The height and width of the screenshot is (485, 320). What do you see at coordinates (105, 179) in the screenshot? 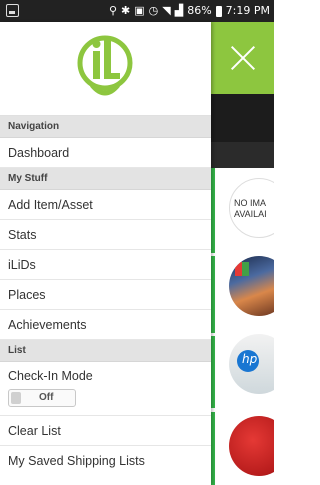
I see `section-header-my-stuff: My Stuff` at bounding box center [105, 179].